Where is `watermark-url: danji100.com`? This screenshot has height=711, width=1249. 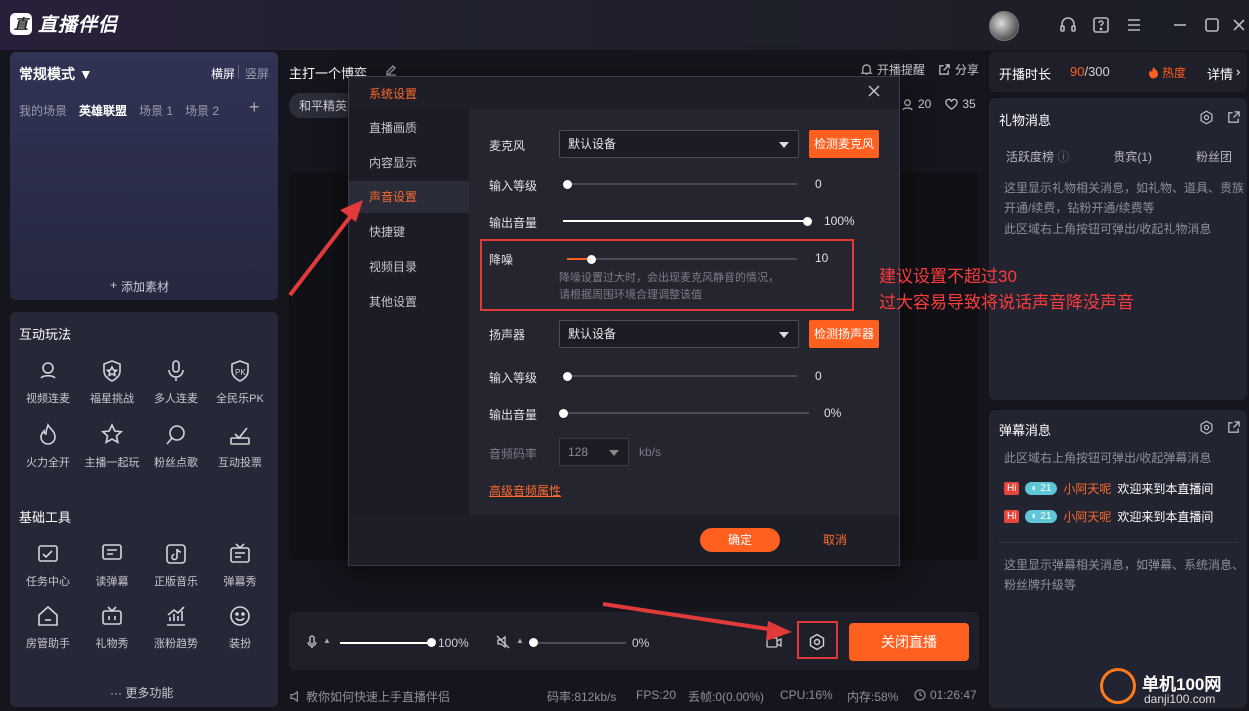 watermark-url: danji100.com is located at coordinates (1180, 699).